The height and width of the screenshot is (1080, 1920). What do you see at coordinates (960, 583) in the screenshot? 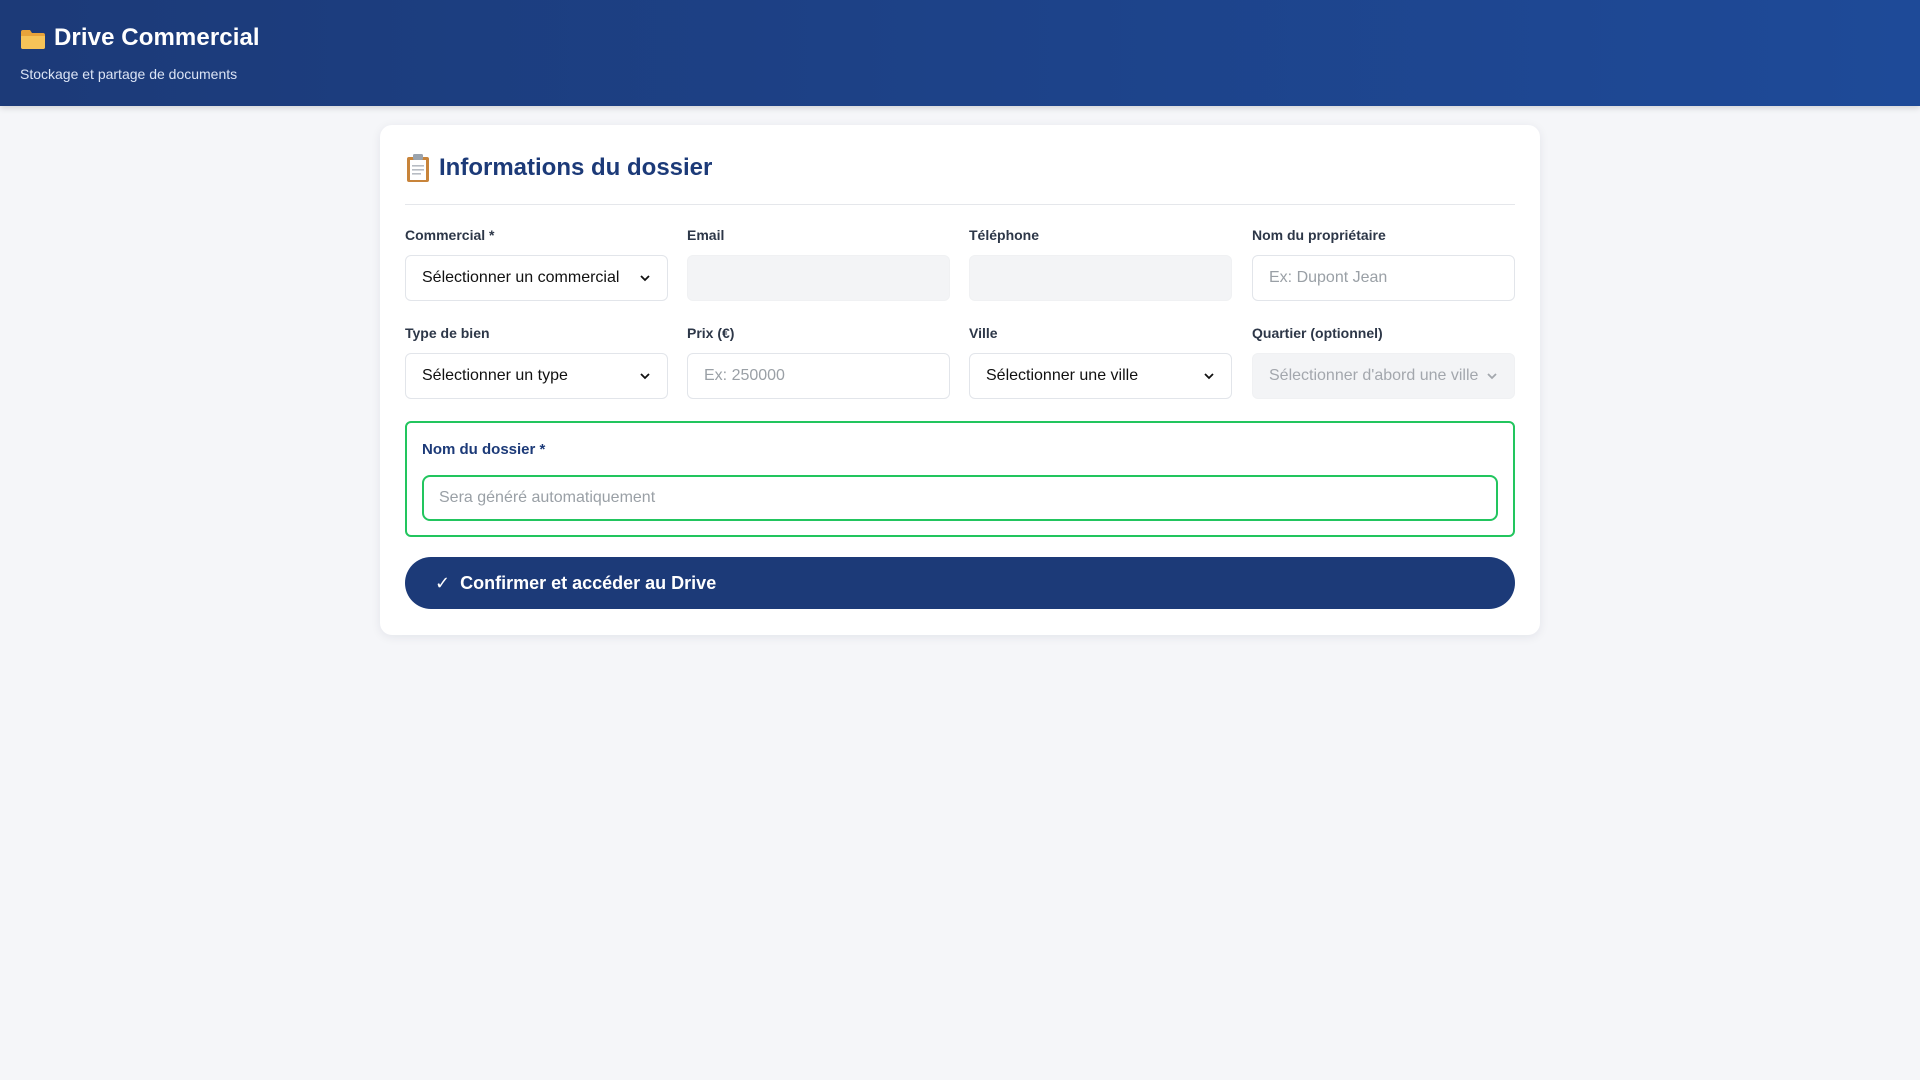
I see `confirm-button: ✓ Confirmer et accéder au Drive` at bounding box center [960, 583].